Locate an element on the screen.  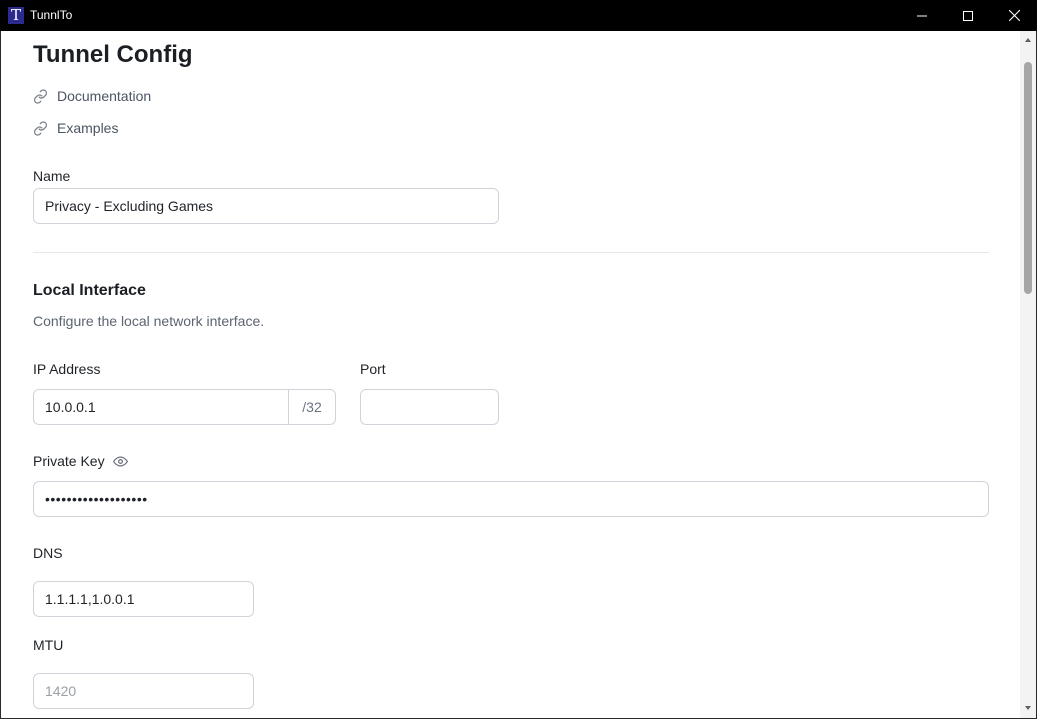
page-title: Tunnel Config is located at coordinates (113, 54).